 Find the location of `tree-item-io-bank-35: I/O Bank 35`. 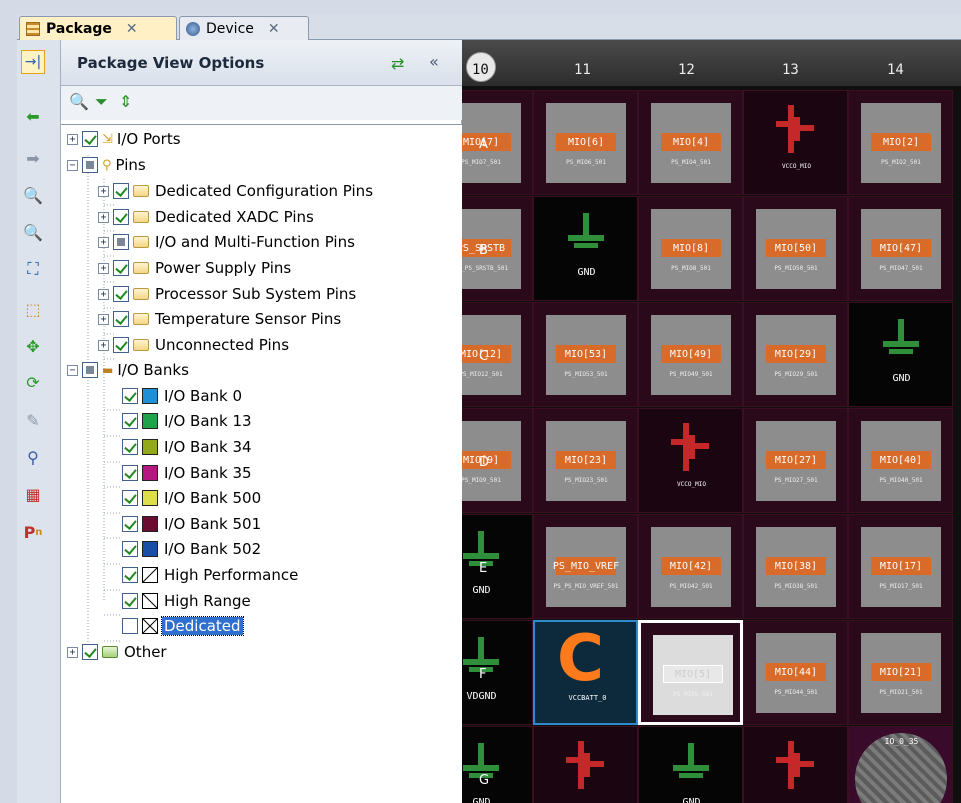

tree-item-io-bank-35: I/O Bank 35 is located at coordinates (187, 473).